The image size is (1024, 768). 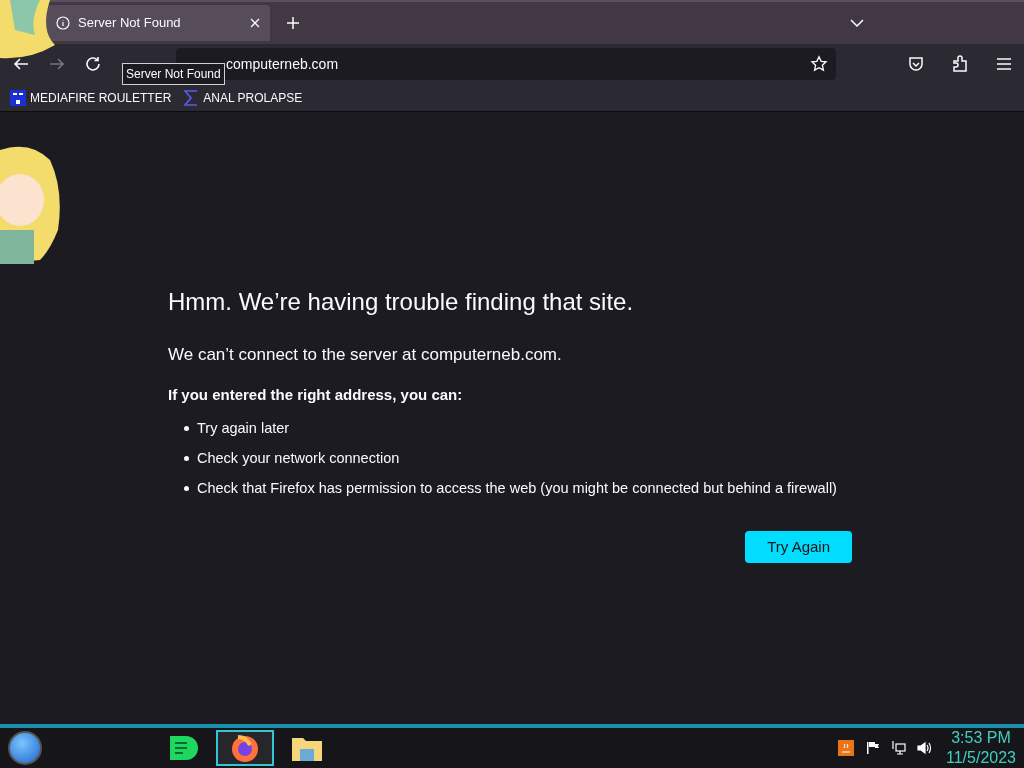 I want to click on try-again-button: Try Again, so click(x=798, y=547).